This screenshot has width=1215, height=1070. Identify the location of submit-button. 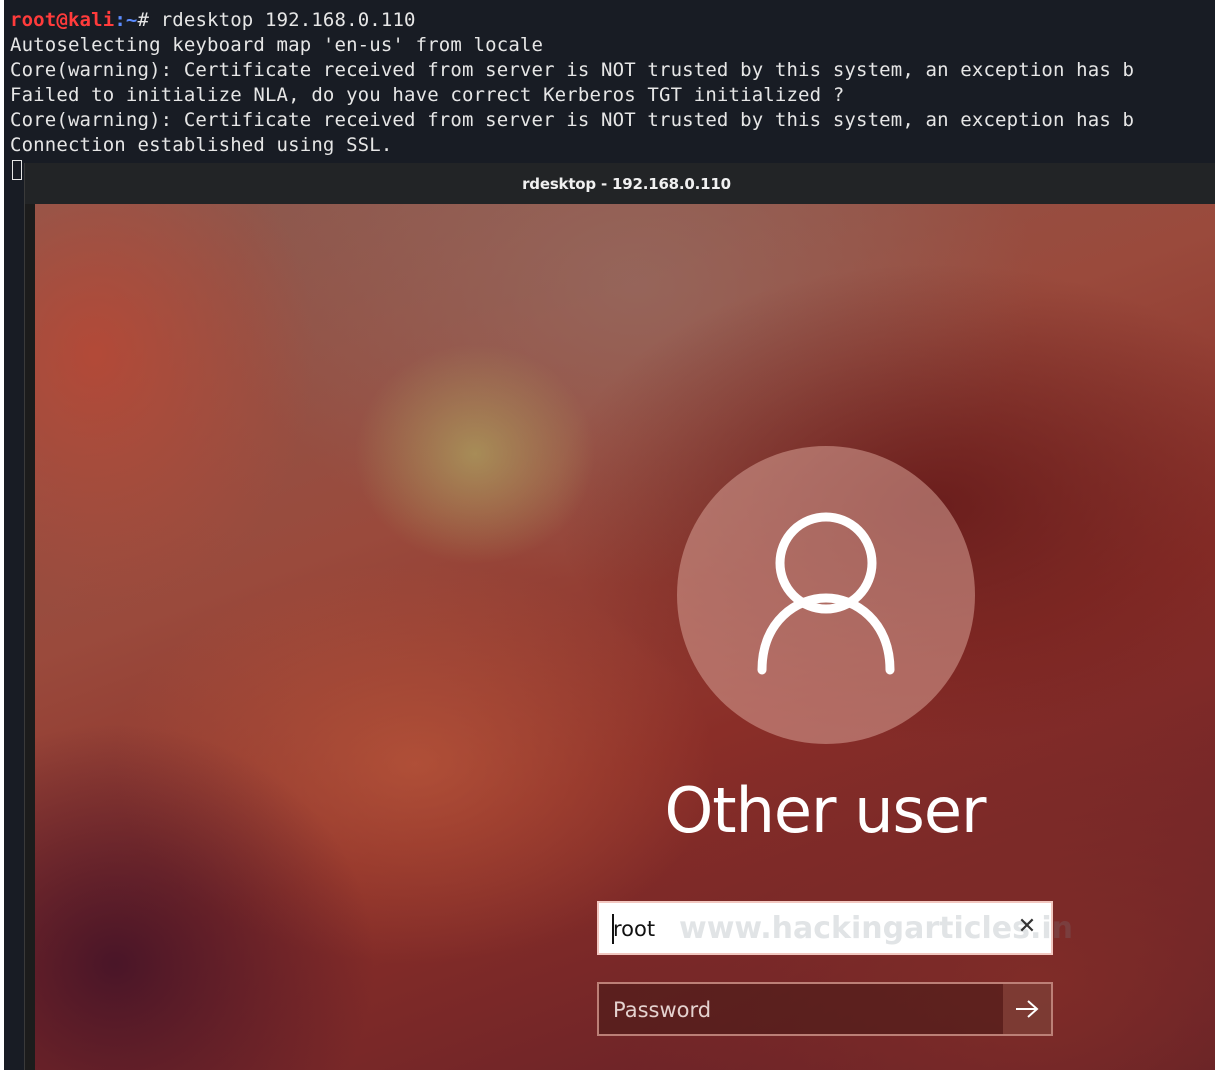
(1027, 1009).